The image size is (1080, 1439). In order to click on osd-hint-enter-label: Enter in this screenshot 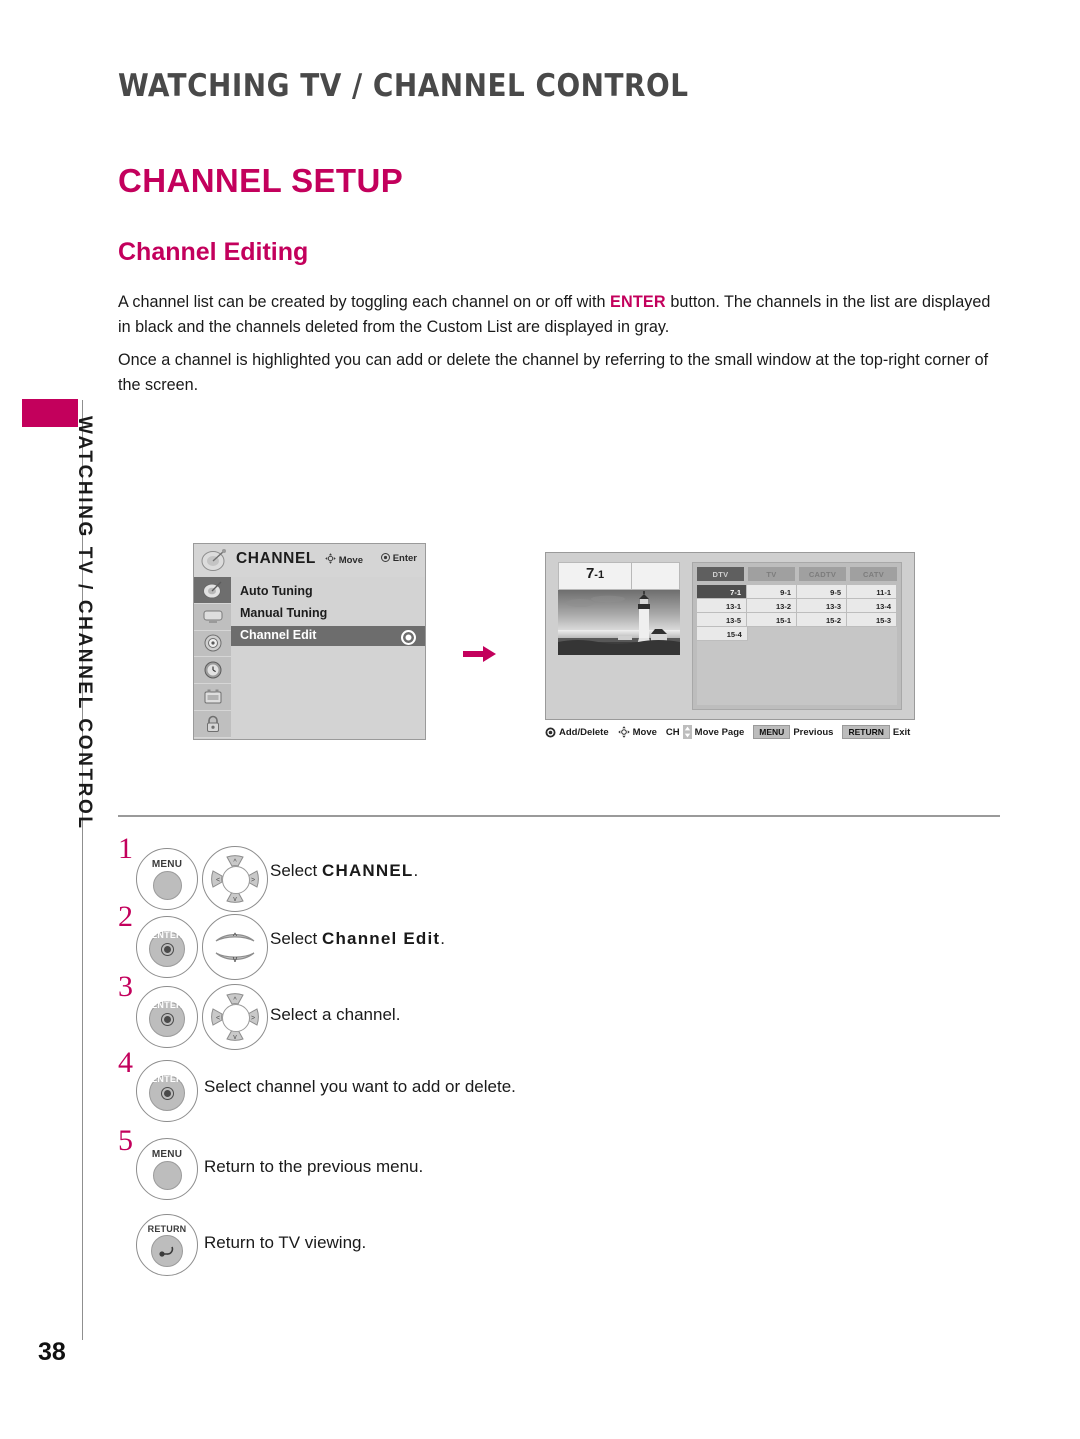, I will do `click(404, 558)`.